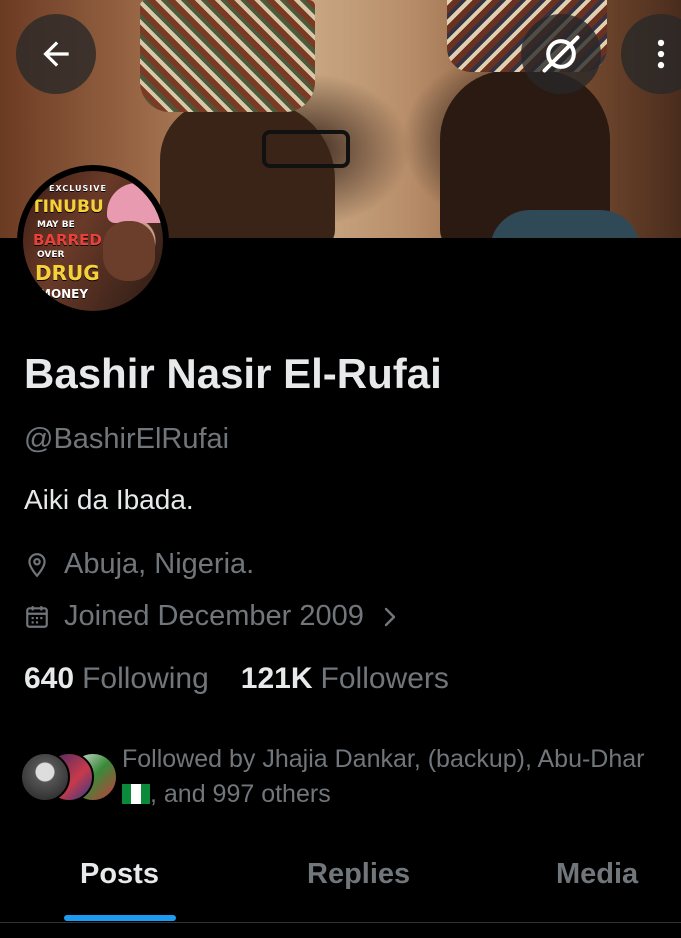 This screenshot has height=938, width=681. What do you see at coordinates (236, 679) in the screenshot?
I see `follow-counts: 640 Following 121K Followers` at bounding box center [236, 679].